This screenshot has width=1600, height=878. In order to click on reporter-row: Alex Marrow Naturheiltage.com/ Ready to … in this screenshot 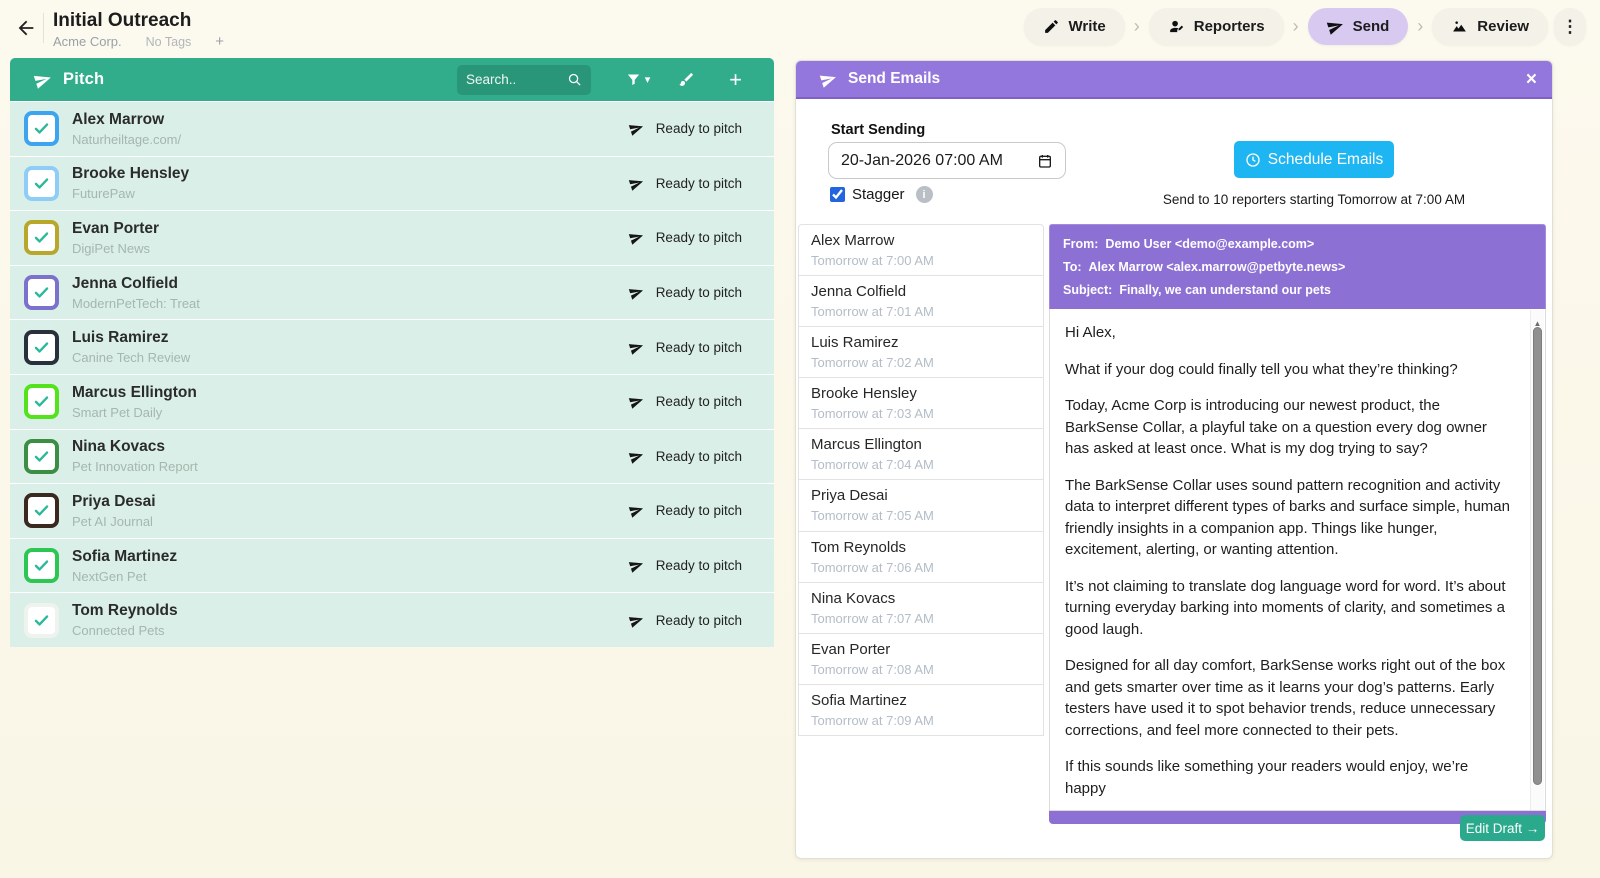, I will do `click(392, 129)`.